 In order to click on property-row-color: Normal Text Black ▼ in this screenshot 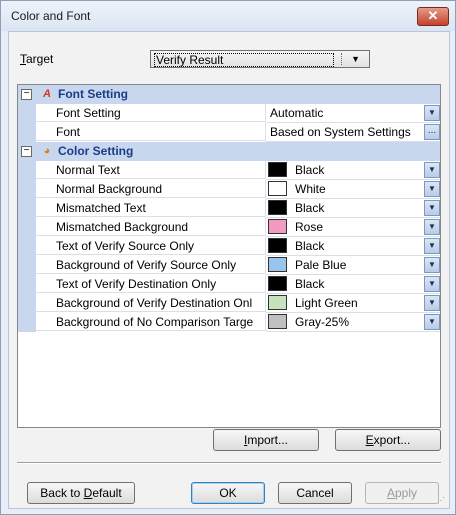, I will do `click(229, 170)`.